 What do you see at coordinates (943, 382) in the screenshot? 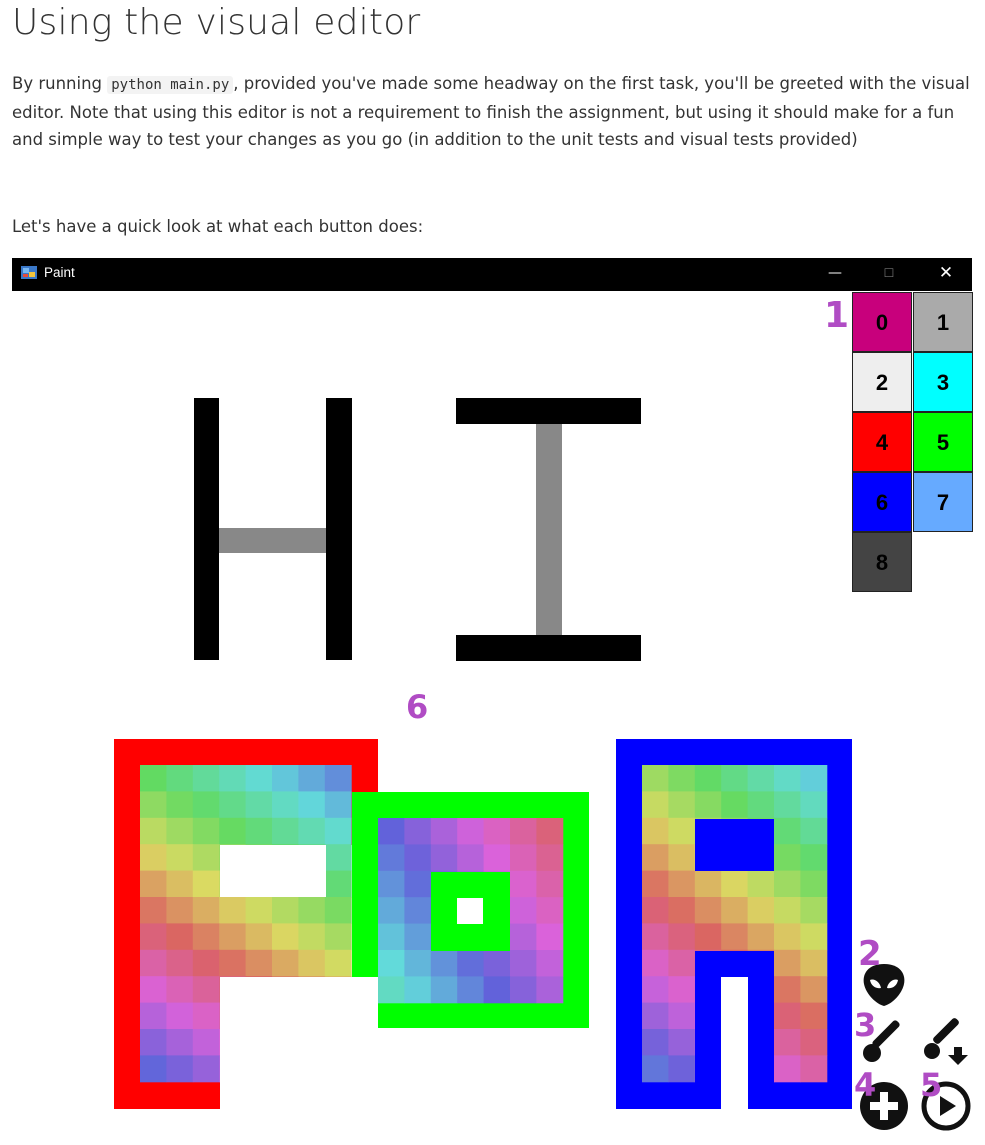
I see `palette-swatch-3: 3` at bounding box center [943, 382].